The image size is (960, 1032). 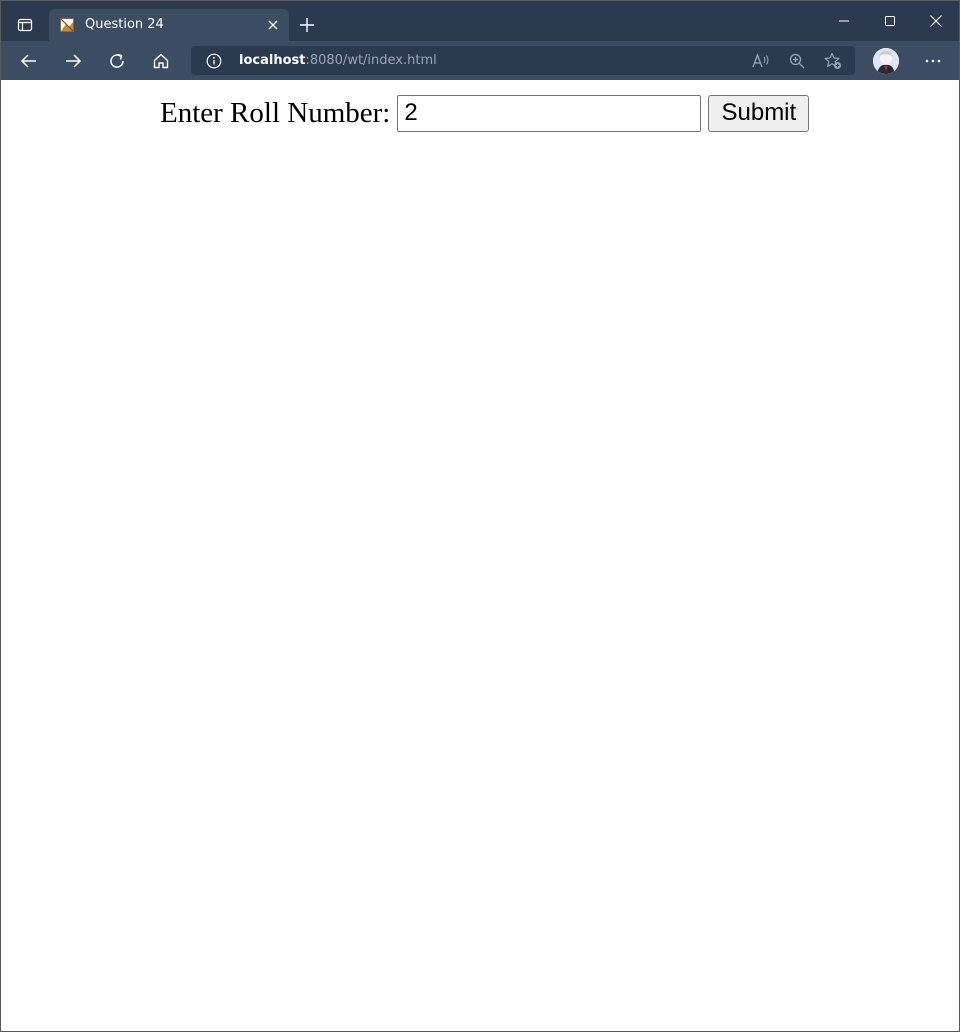 What do you see at coordinates (307, 25) in the screenshot?
I see `plus-icon` at bounding box center [307, 25].